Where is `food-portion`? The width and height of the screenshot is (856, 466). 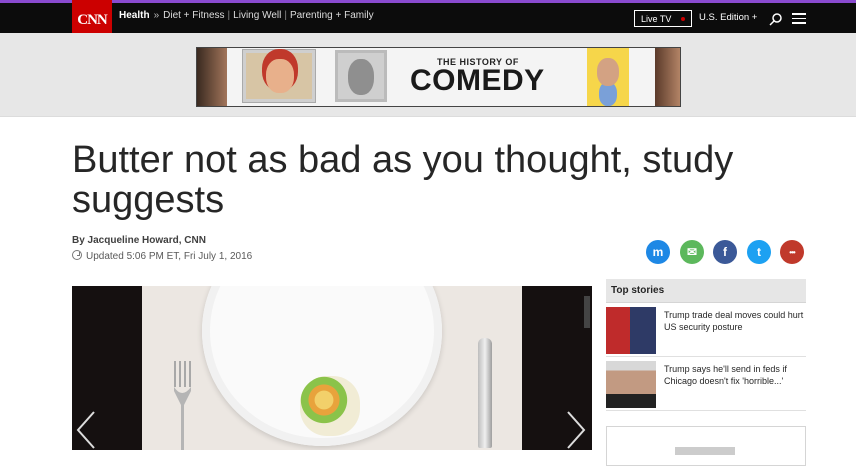 food-portion is located at coordinates (330, 406).